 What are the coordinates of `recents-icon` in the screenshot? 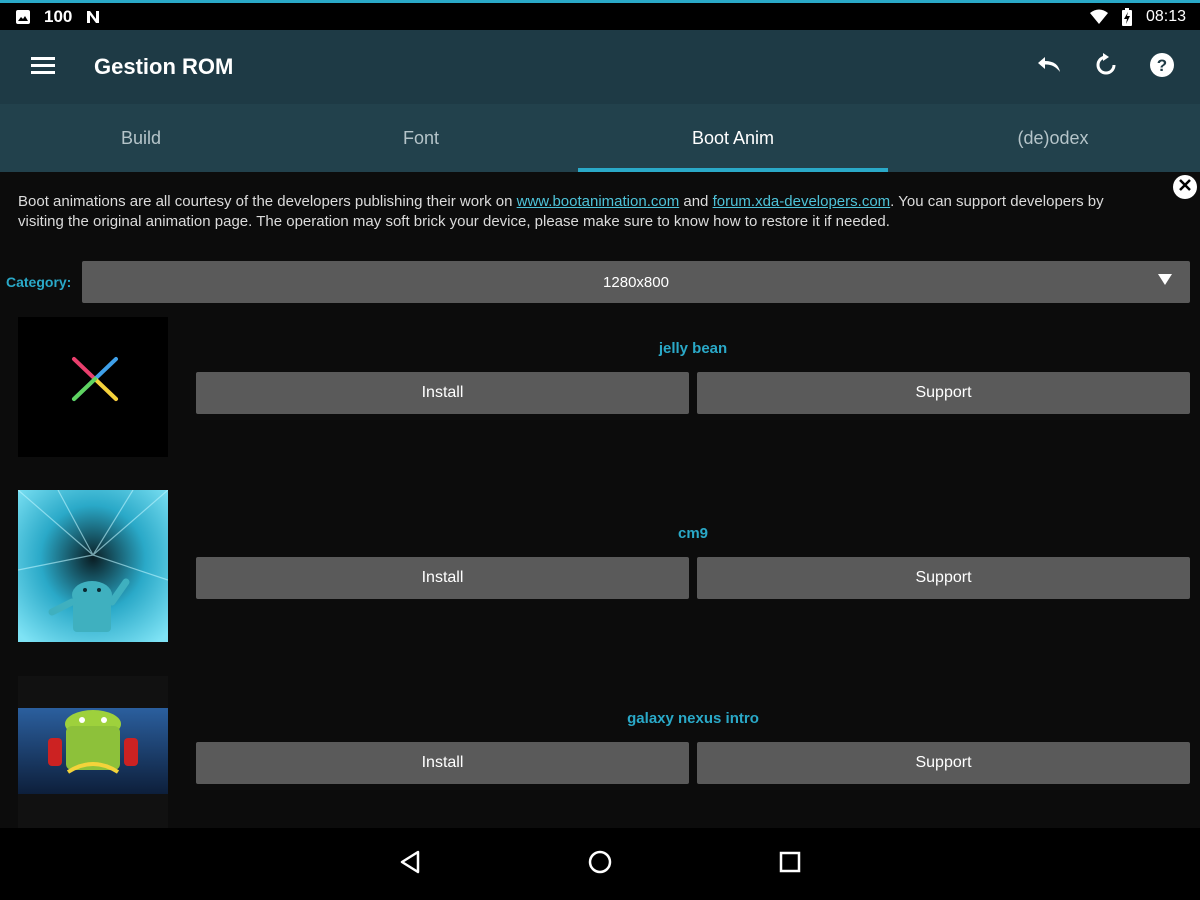 It's located at (790, 864).